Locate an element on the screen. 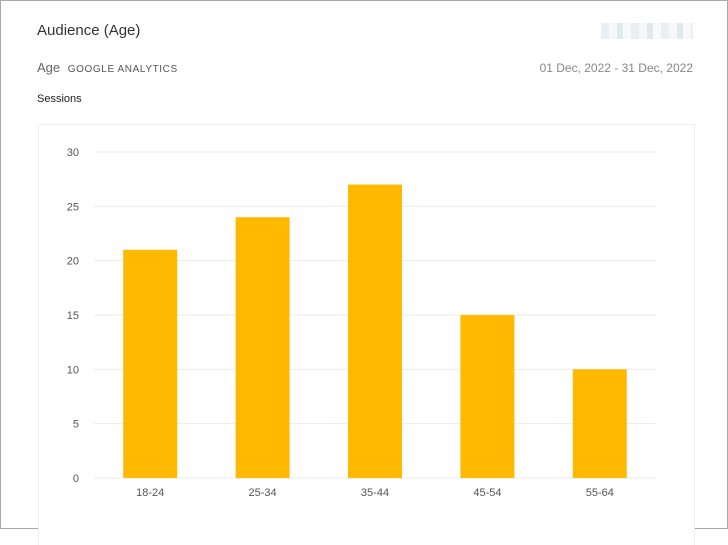 The width and height of the screenshot is (728, 545). x-tick-label: 18-24 is located at coordinates (150, 493).